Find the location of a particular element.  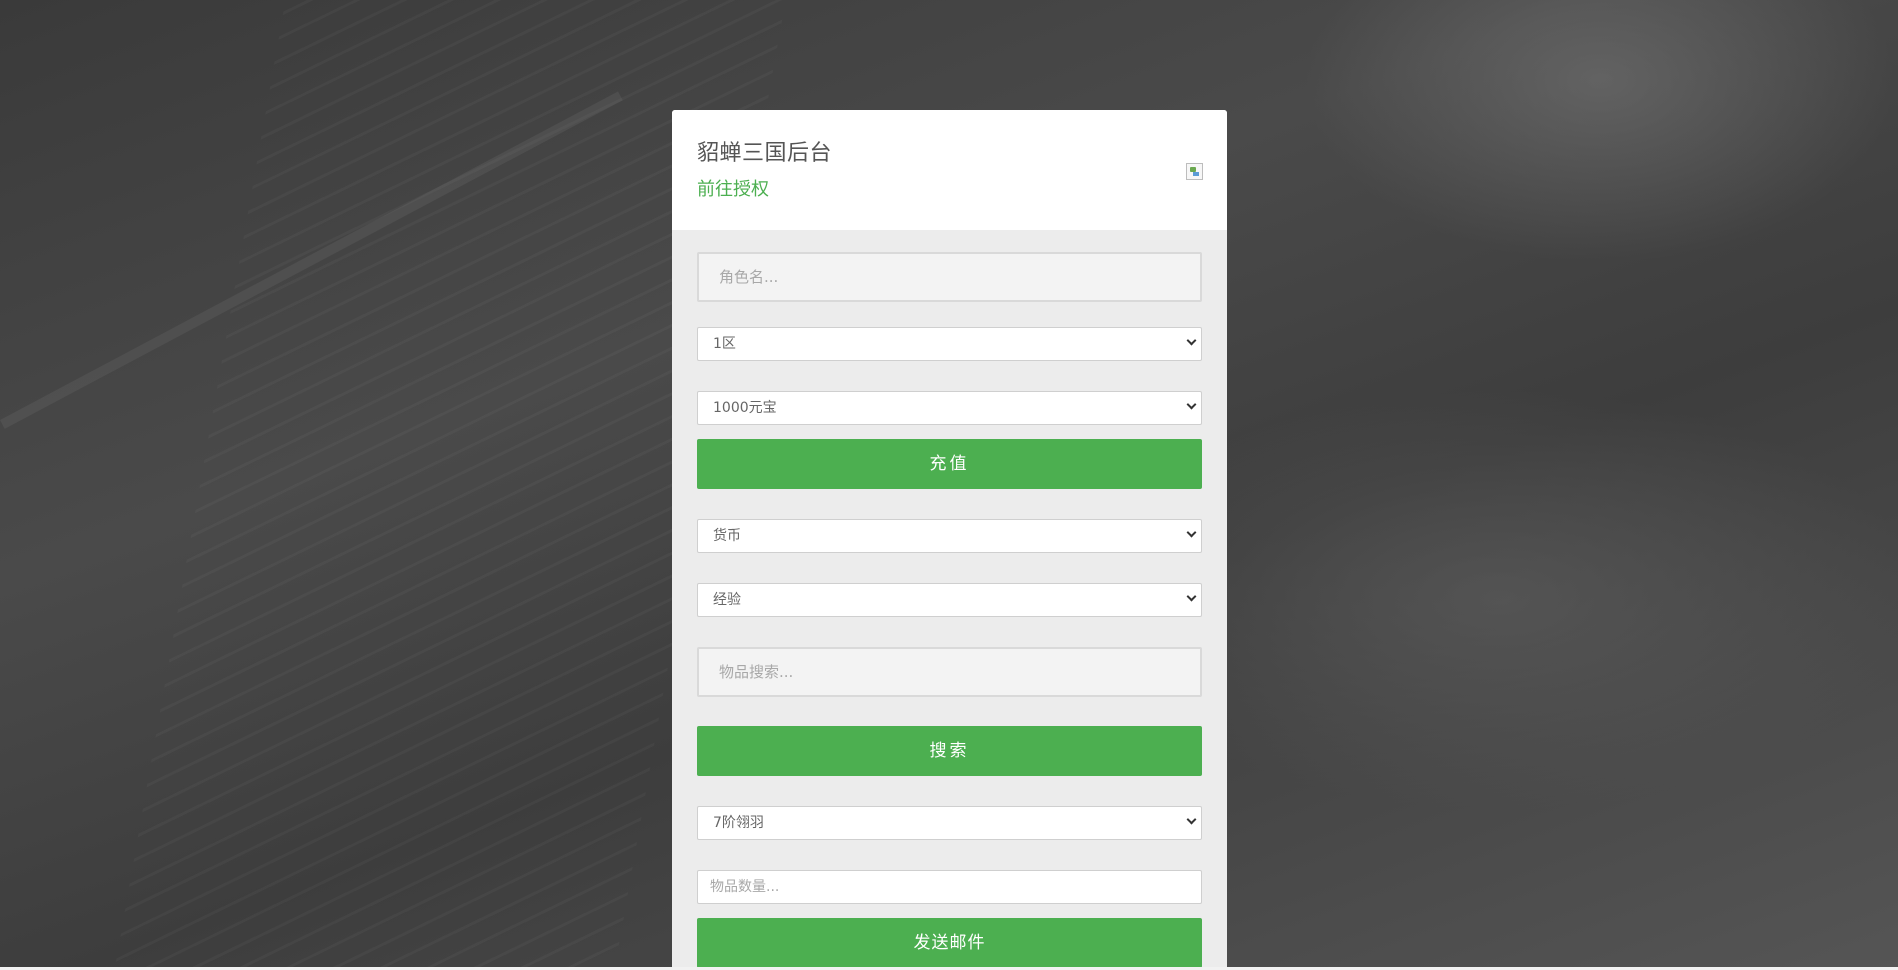

zone-select: 1区 is located at coordinates (949, 344).